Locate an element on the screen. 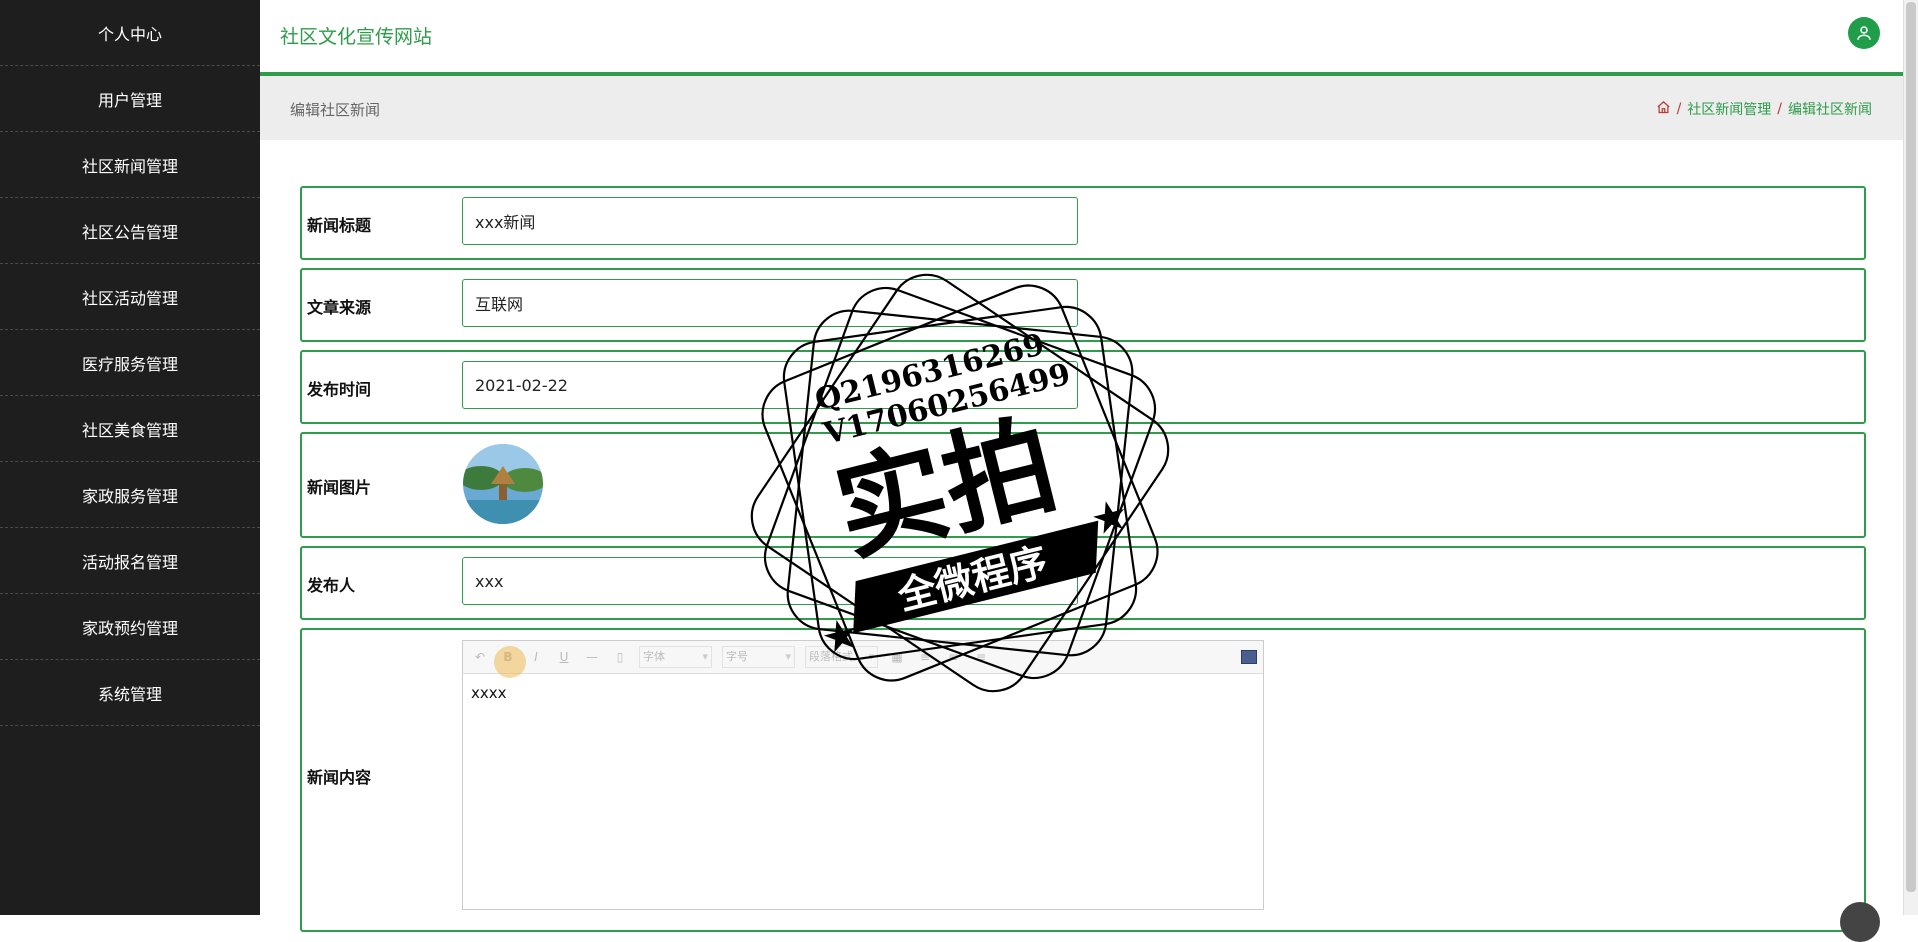 The width and height of the screenshot is (1918, 942). breadcrumb-edit-news: 编辑社区新闻 is located at coordinates (1830, 109).